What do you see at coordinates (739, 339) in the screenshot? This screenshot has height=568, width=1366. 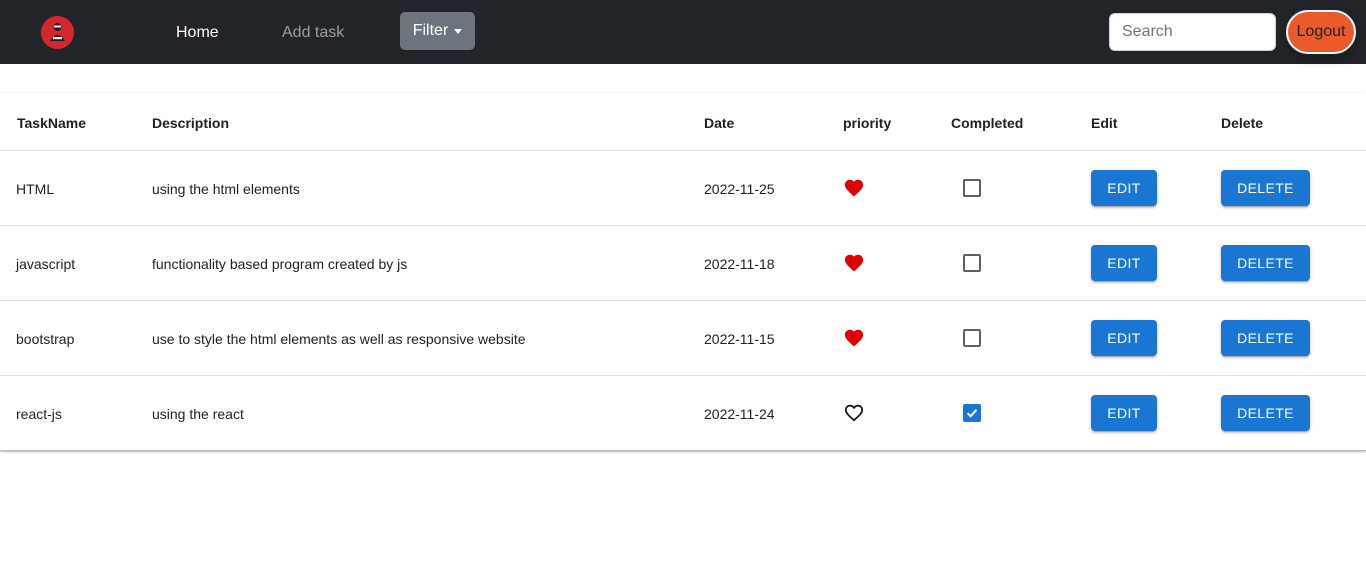 I see `cell-date: 2022-11-15` at bounding box center [739, 339].